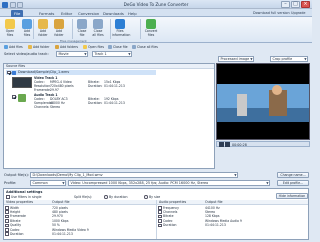 This screenshot has width=320, height=242. What do you see at coordinates (132, 13) in the screenshot?
I see `tab-help: Help` at bounding box center [132, 13].